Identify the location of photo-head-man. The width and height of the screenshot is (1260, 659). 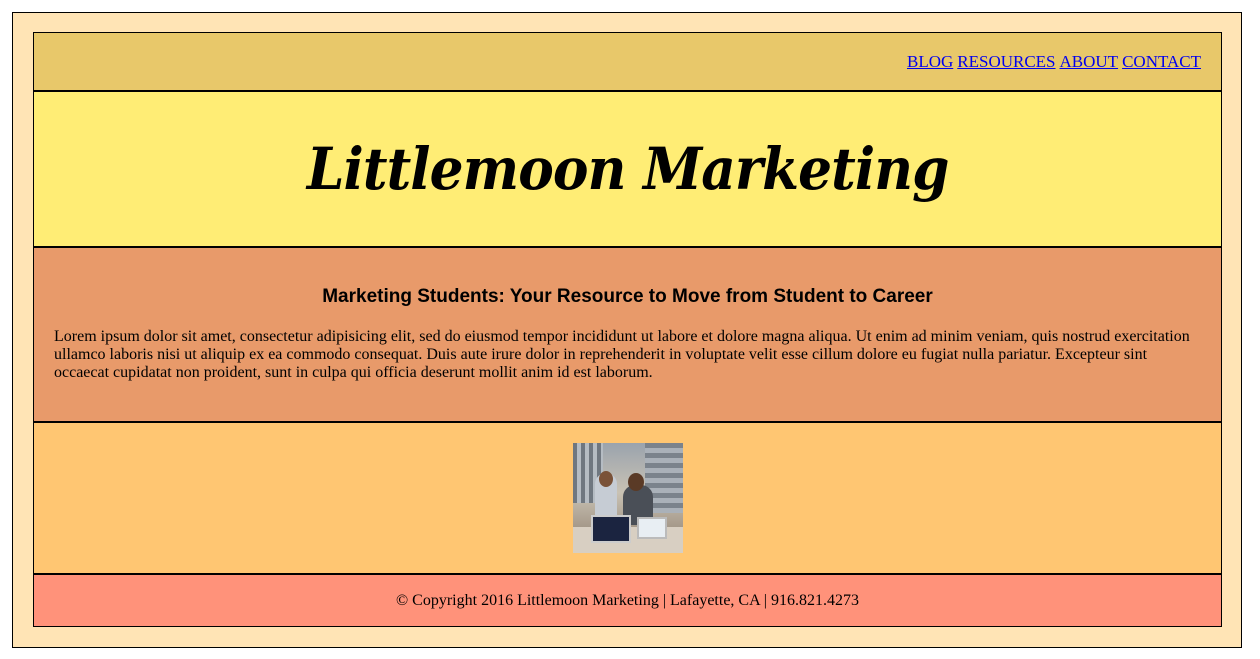
(635, 482).